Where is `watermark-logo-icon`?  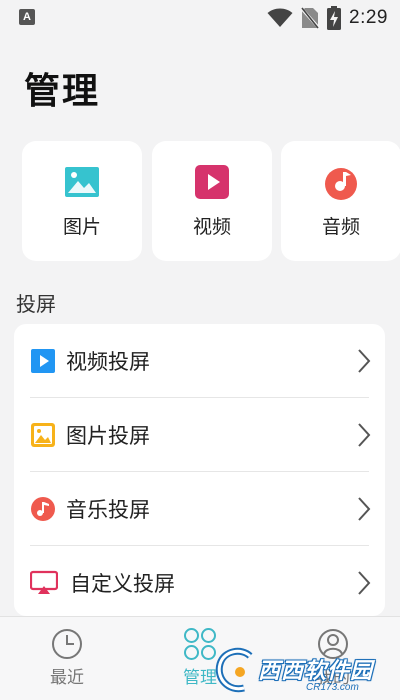 watermark-logo-icon is located at coordinates (234, 670).